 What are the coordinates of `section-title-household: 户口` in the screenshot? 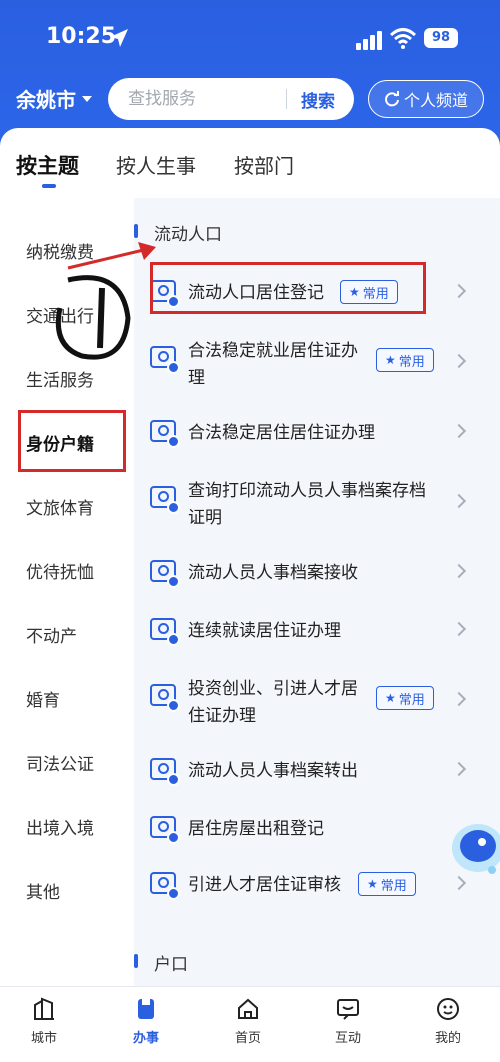 It's located at (171, 965).